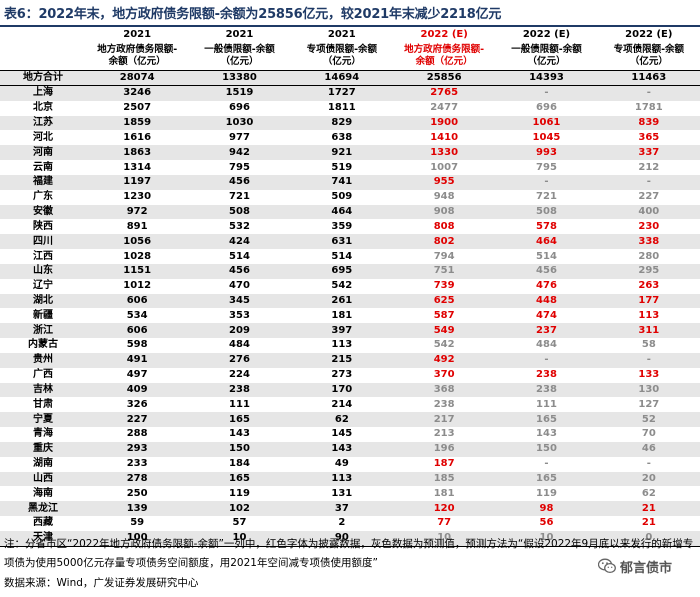  I want to click on cell-value: 181, so click(444, 493).